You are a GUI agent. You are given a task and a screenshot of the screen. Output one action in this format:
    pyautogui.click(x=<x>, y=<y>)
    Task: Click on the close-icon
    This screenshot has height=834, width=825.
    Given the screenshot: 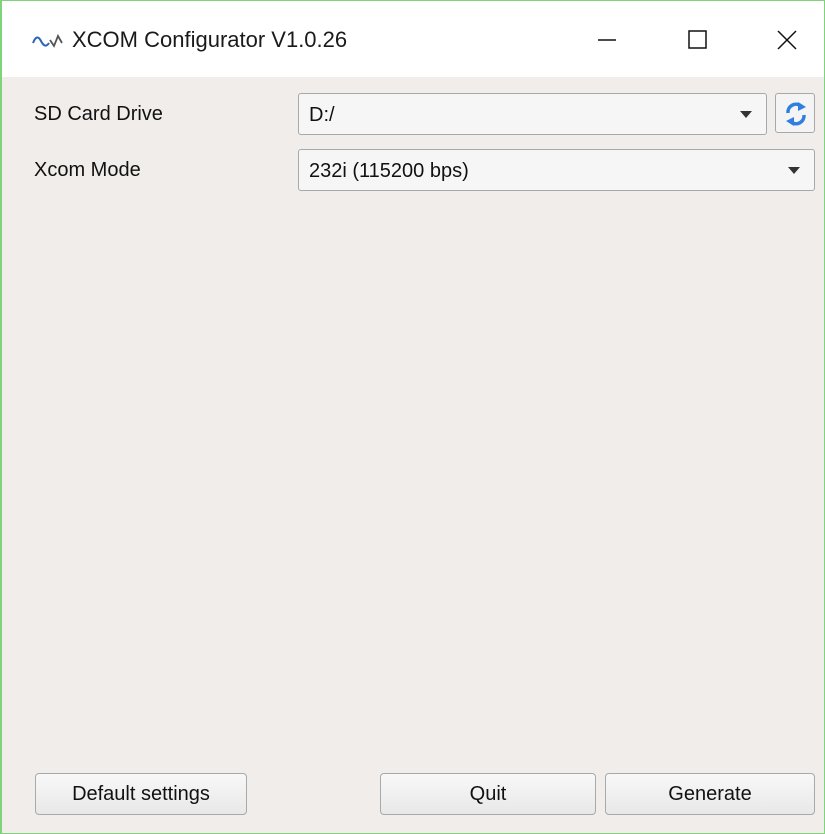 What is the action you would take?
    pyautogui.click(x=787, y=40)
    